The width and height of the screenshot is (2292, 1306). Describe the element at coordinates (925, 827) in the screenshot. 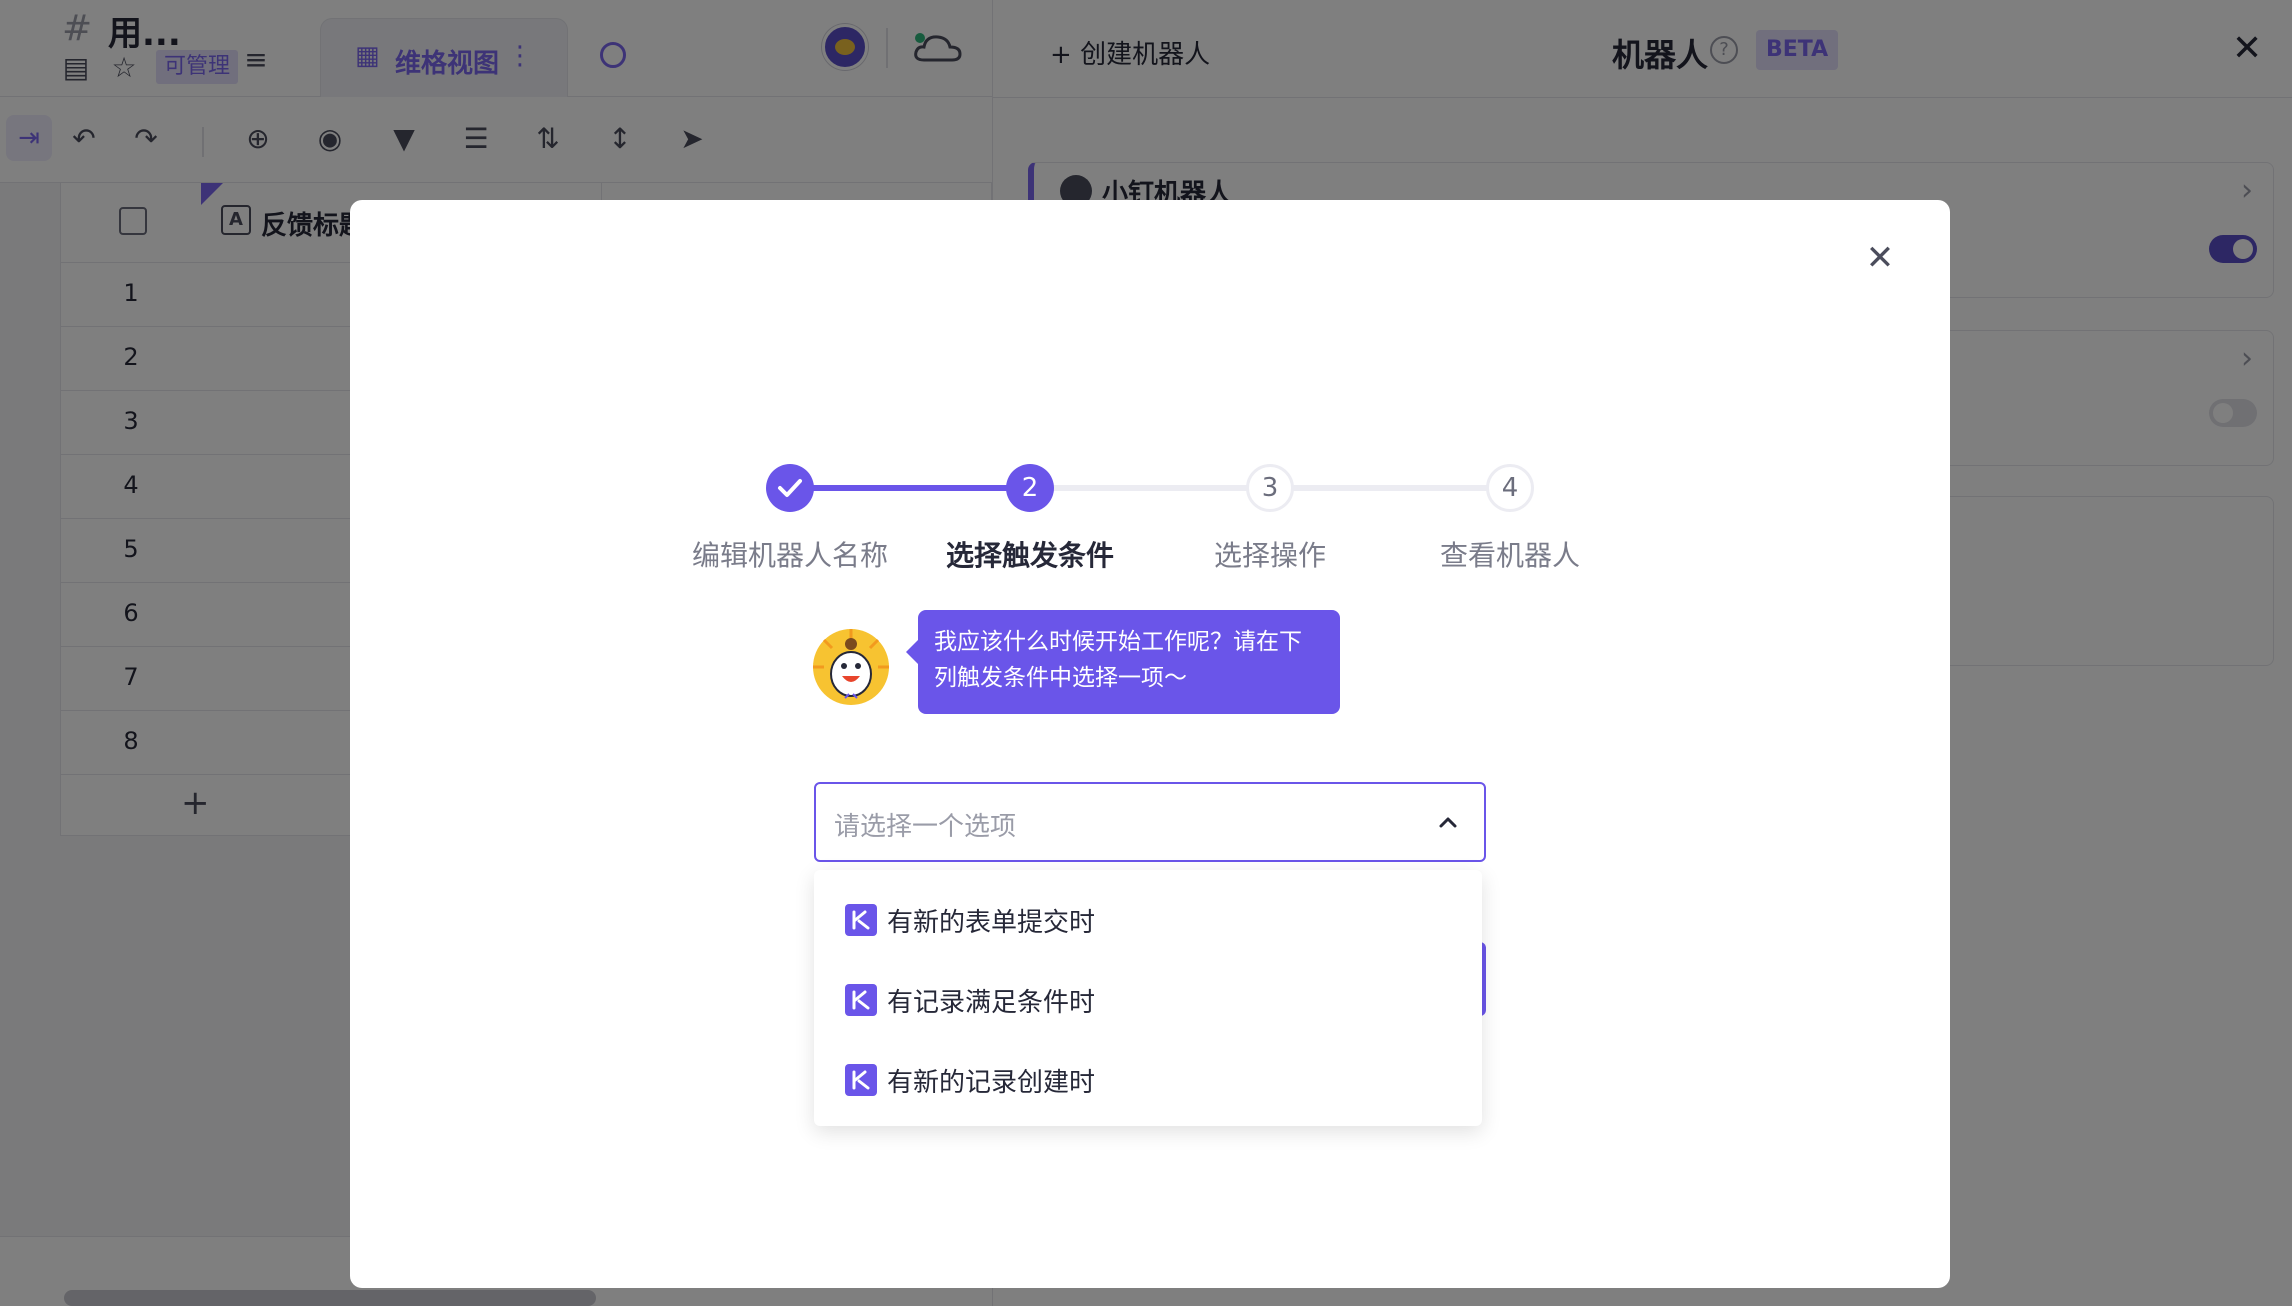

I see `select-placeholder: 请选择一个选项` at that location.